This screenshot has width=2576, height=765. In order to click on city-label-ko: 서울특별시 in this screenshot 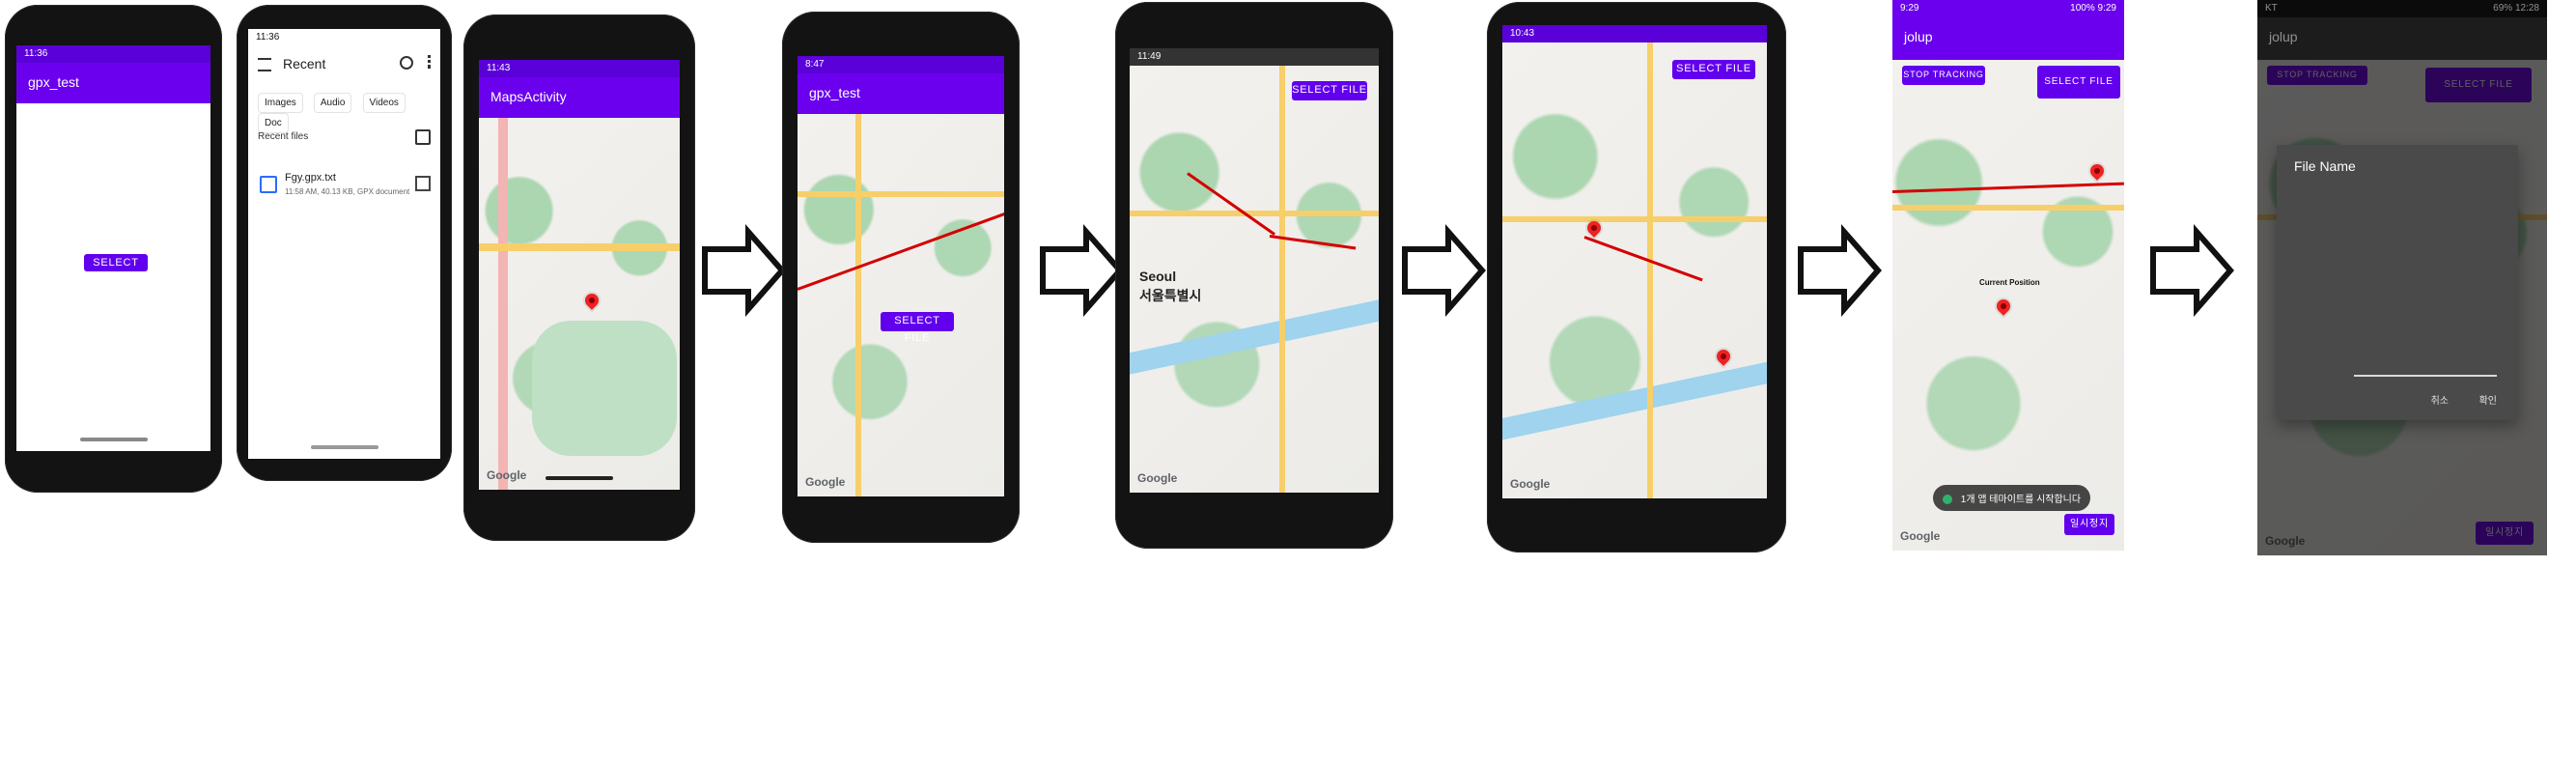, I will do `click(1171, 295)`.